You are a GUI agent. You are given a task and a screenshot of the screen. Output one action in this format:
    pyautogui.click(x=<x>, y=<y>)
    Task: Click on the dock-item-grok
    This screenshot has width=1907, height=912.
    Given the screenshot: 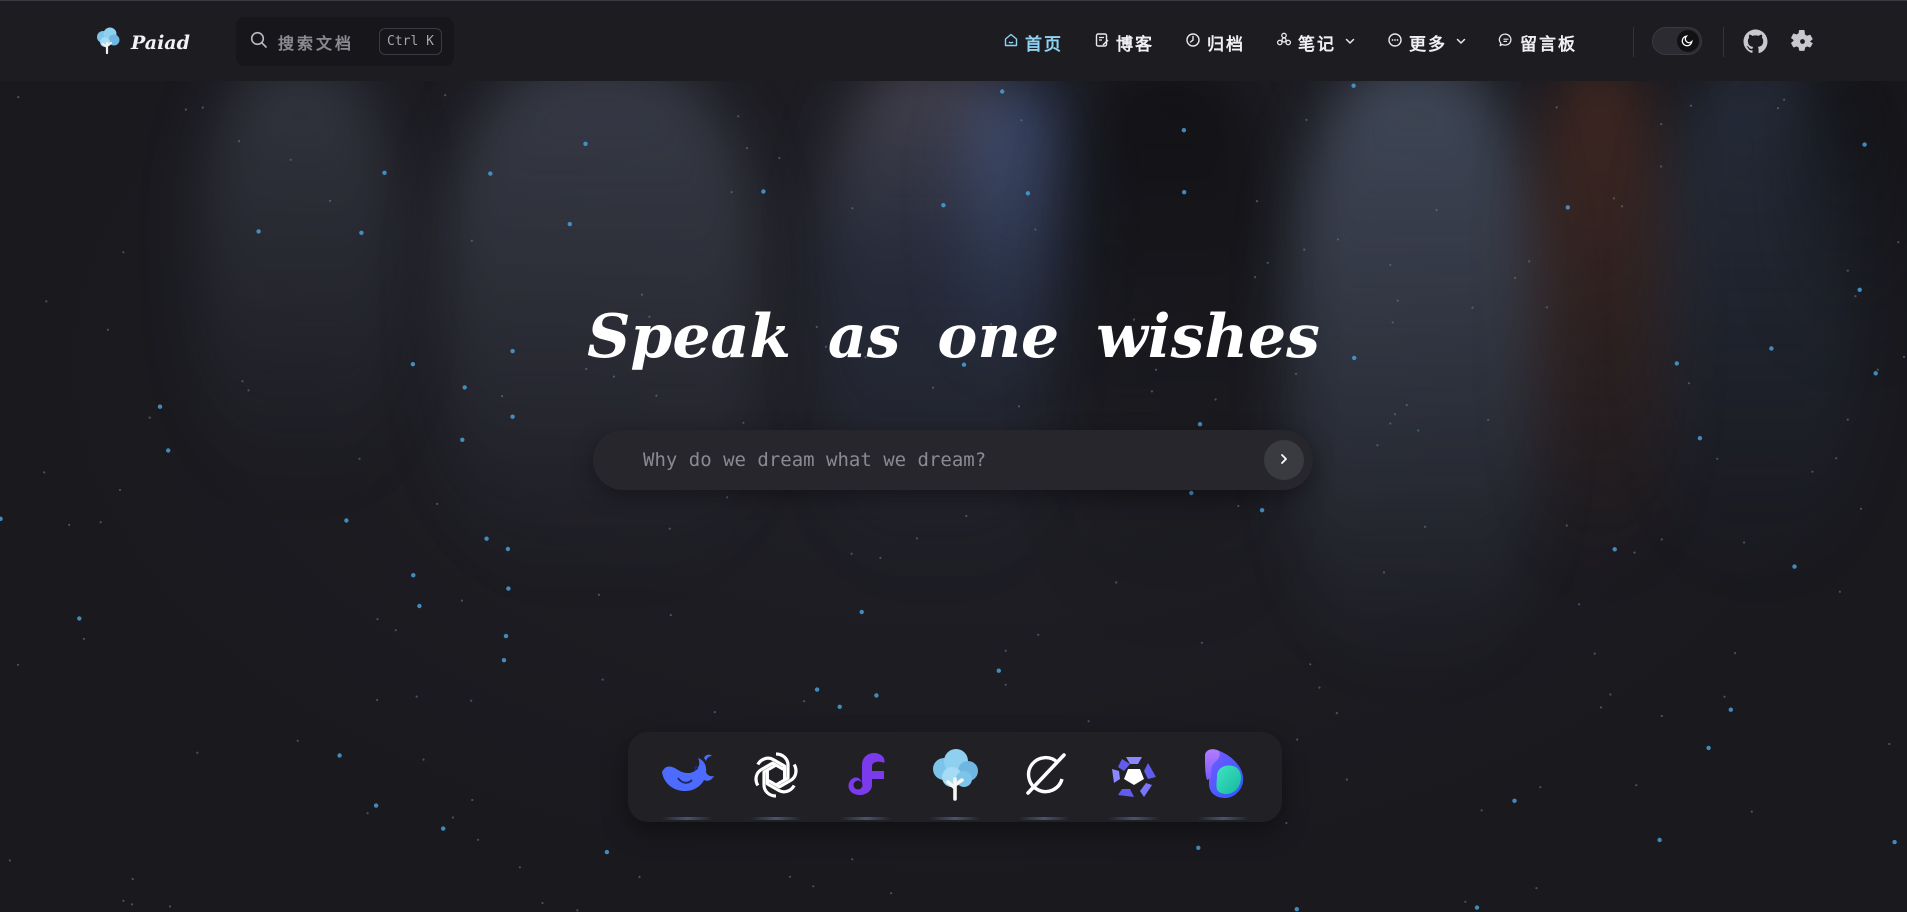 What is the action you would take?
    pyautogui.click(x=1044, y=783)
    